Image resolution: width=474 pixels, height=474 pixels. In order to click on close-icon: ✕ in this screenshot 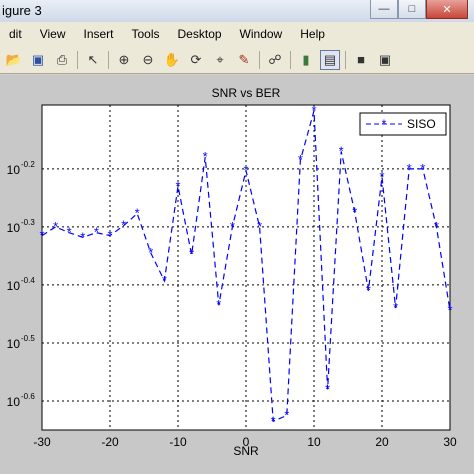, I will do `click(447, 9)`.